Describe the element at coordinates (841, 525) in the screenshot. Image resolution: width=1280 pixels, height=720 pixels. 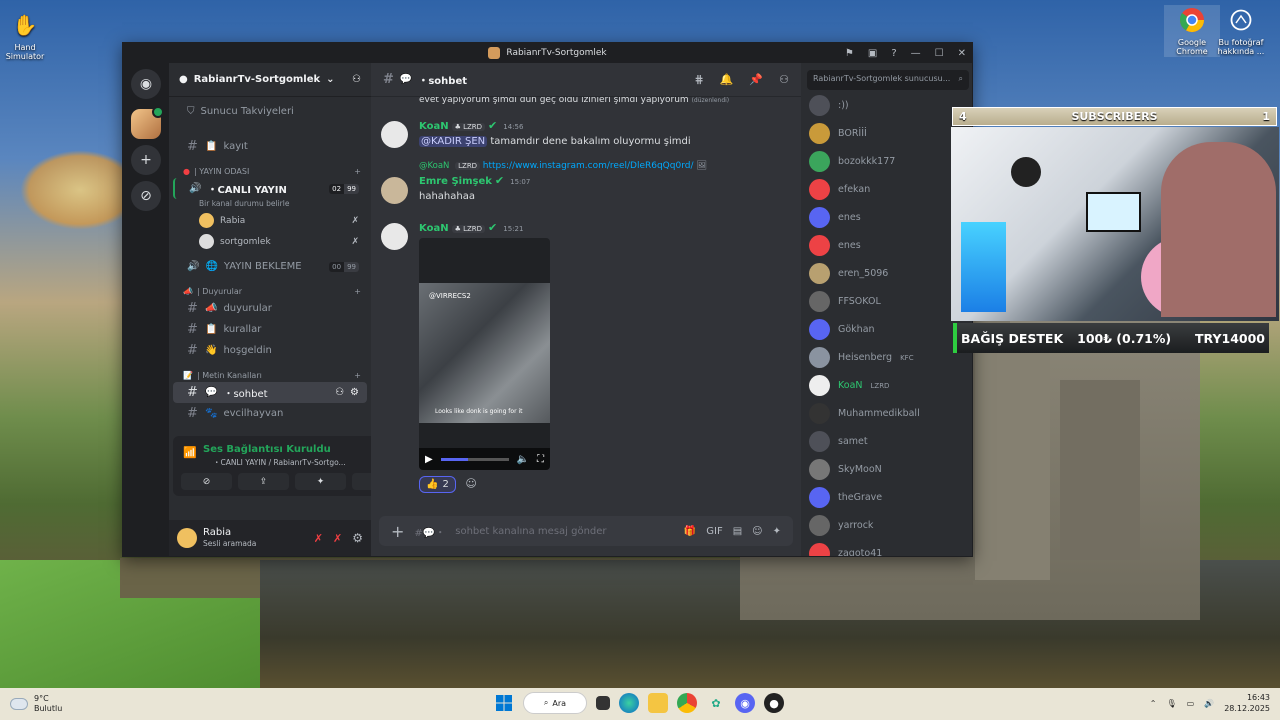
I see `member-item: yarrock` at that location.